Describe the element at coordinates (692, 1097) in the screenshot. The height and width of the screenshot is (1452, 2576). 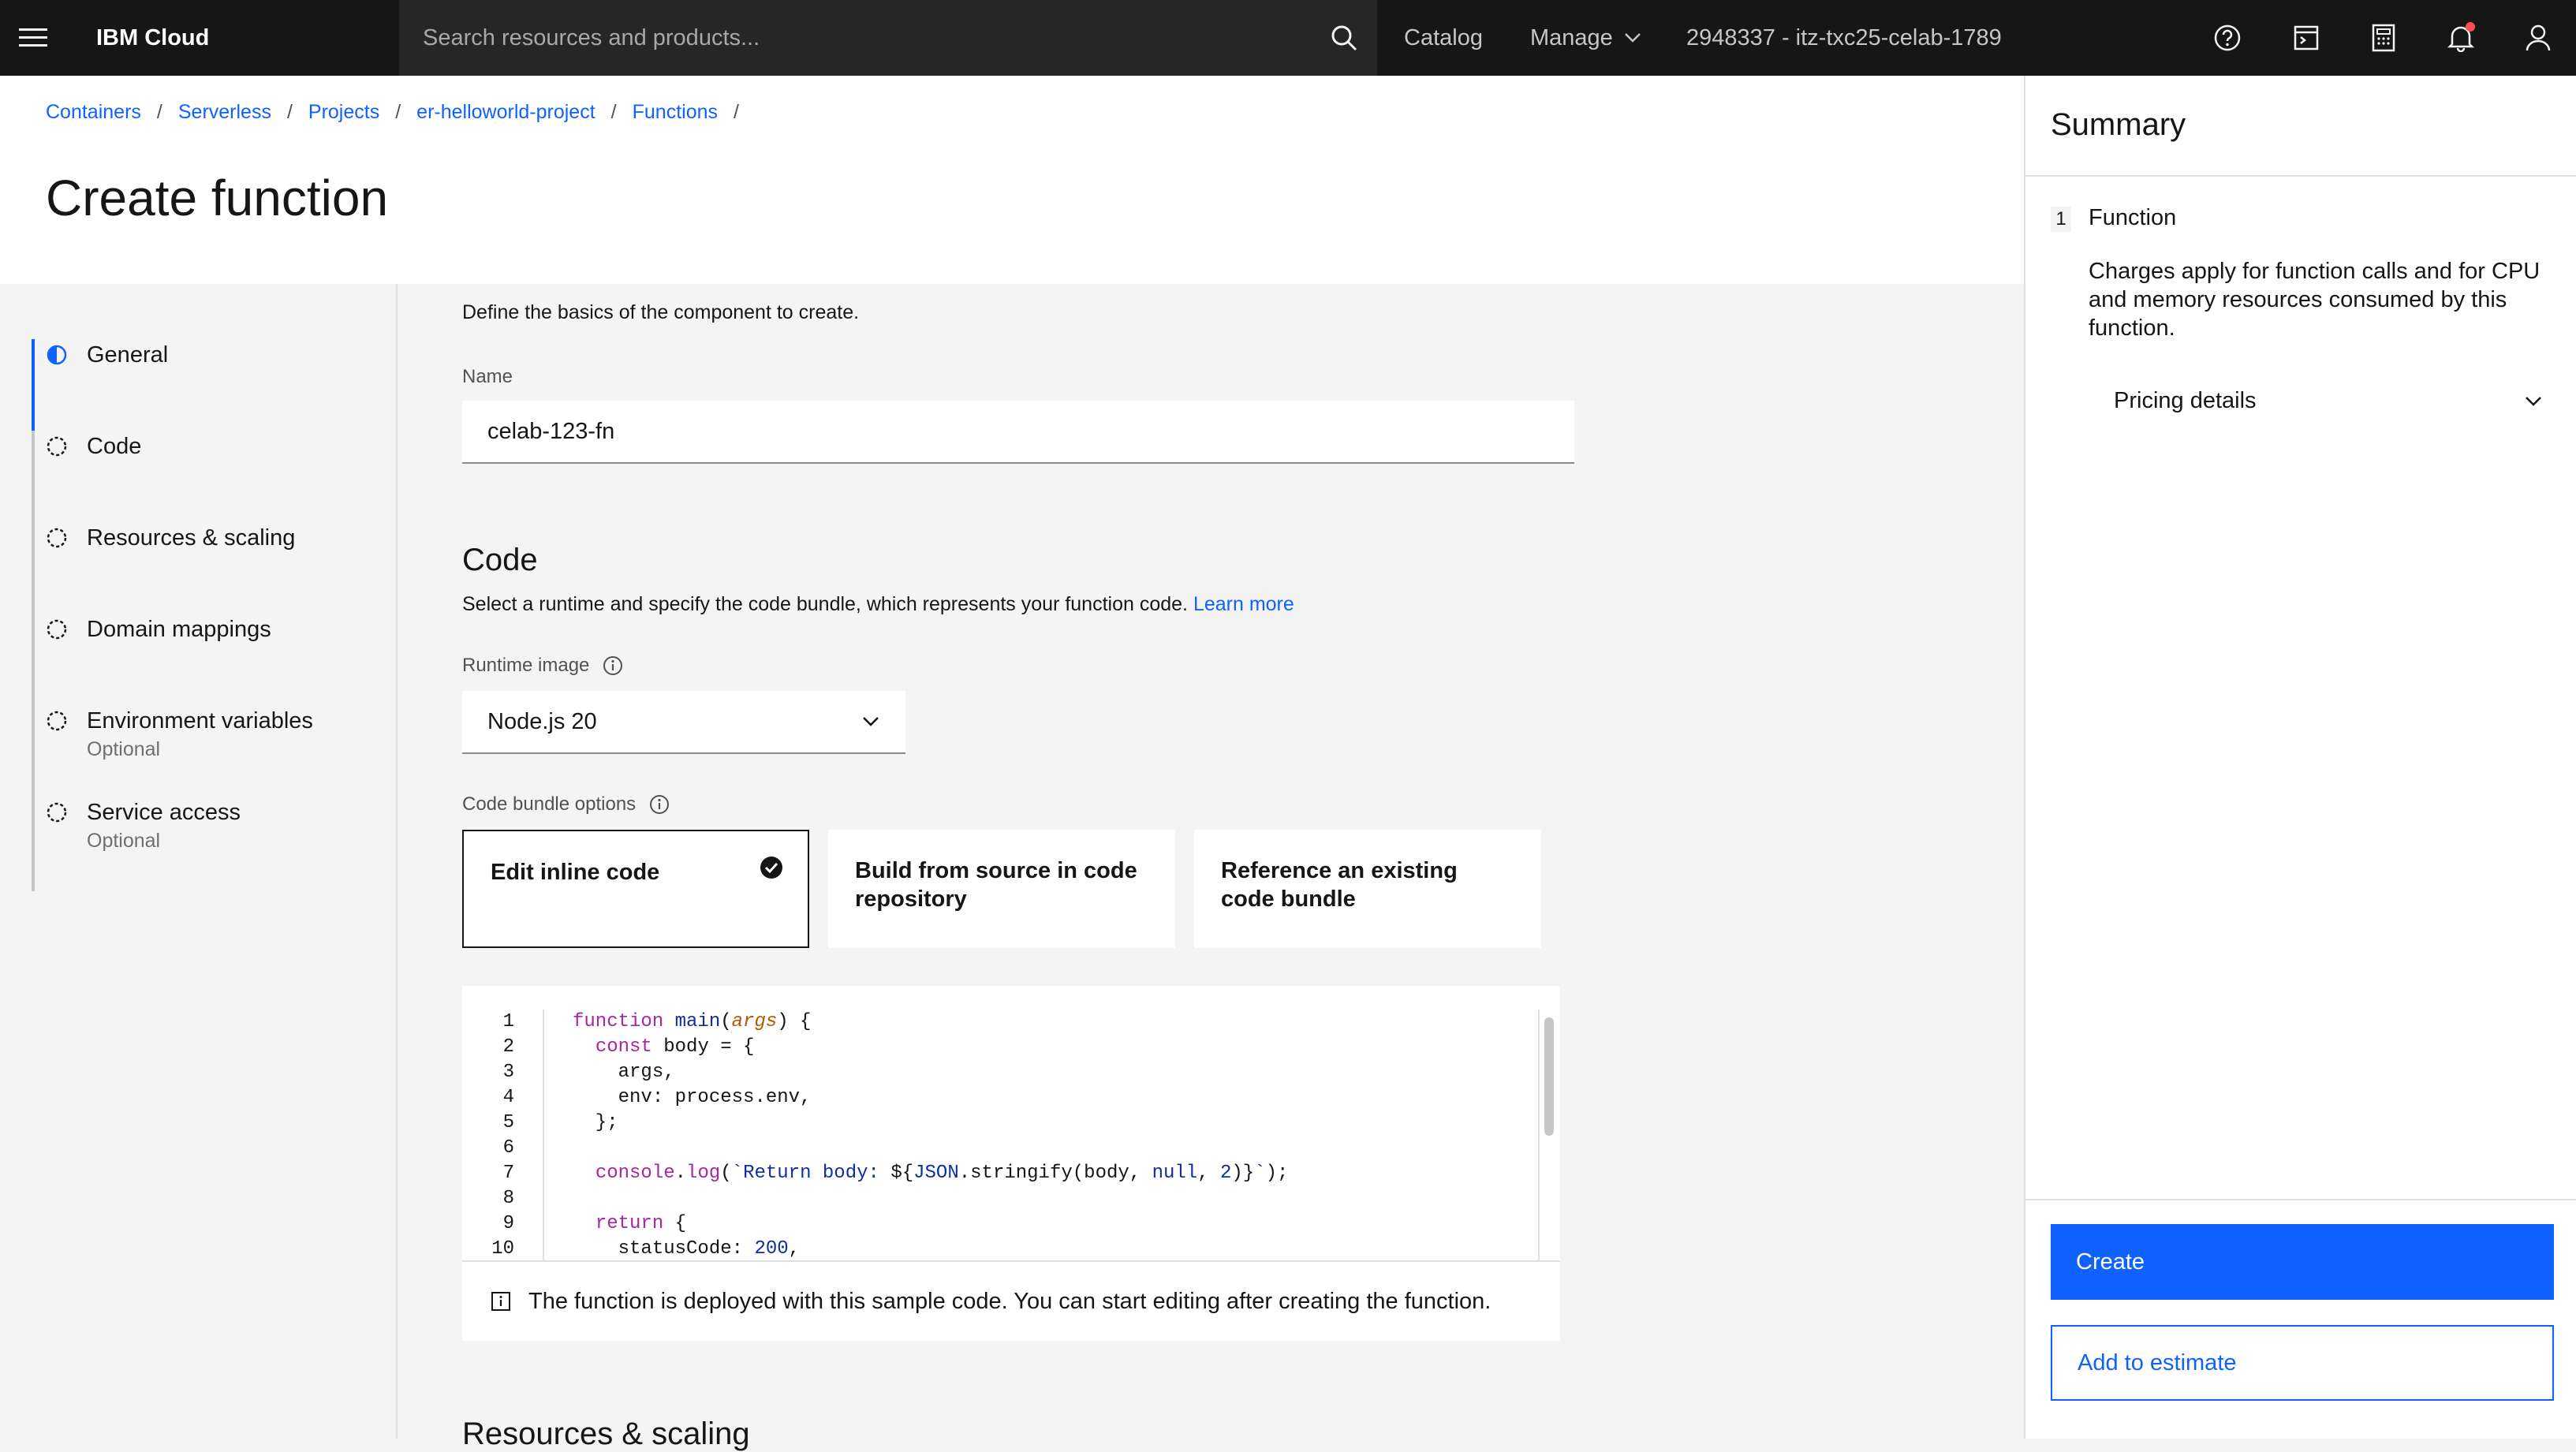
I see `code-line: env: process.env,` at that location.